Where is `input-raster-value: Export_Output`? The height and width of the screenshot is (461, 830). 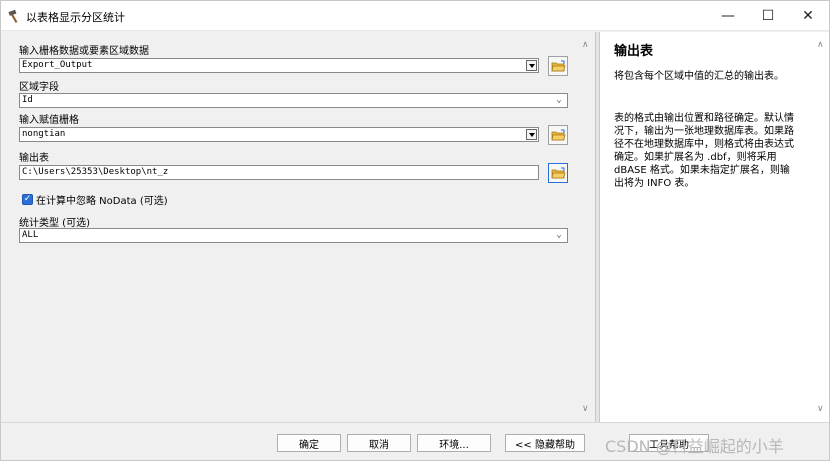 input-raster-value: Export_Output is located at coordinates (57, 65).